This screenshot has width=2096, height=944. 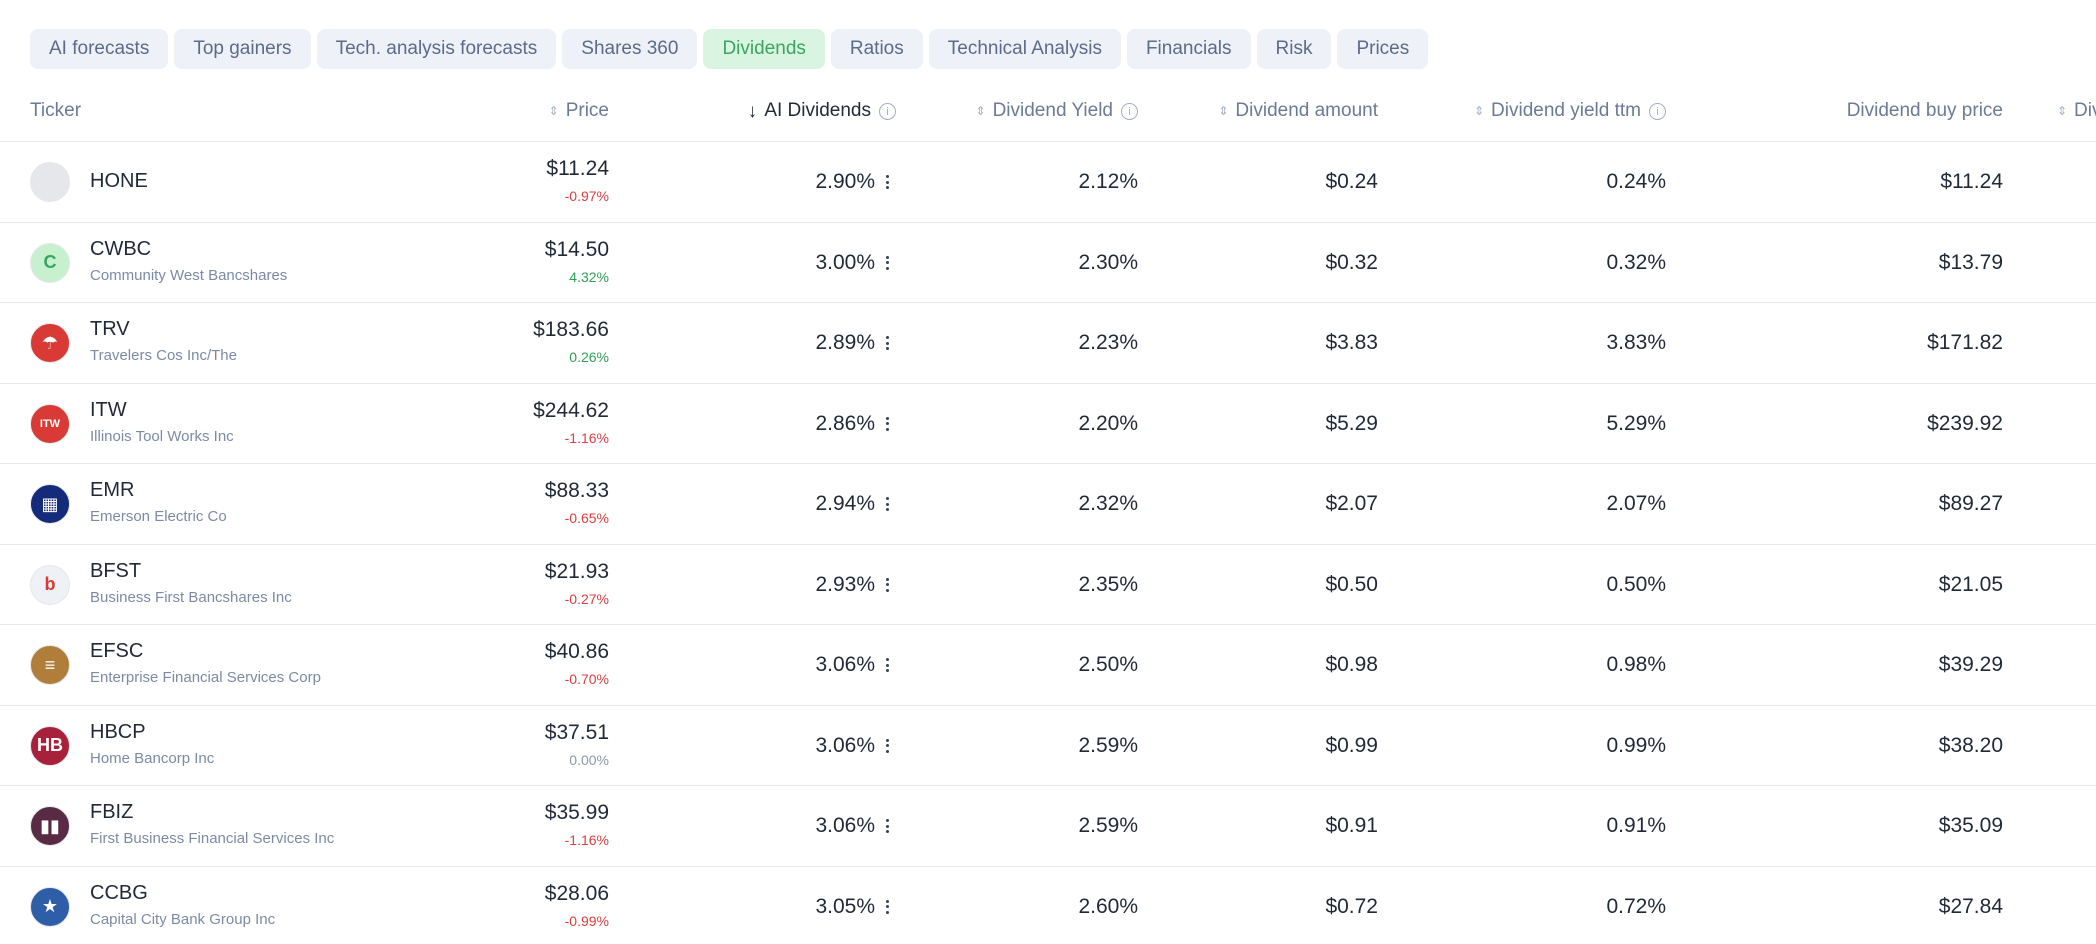 I want to click on column-header-next-partial-label: Div, so click(x=2085, y=110).